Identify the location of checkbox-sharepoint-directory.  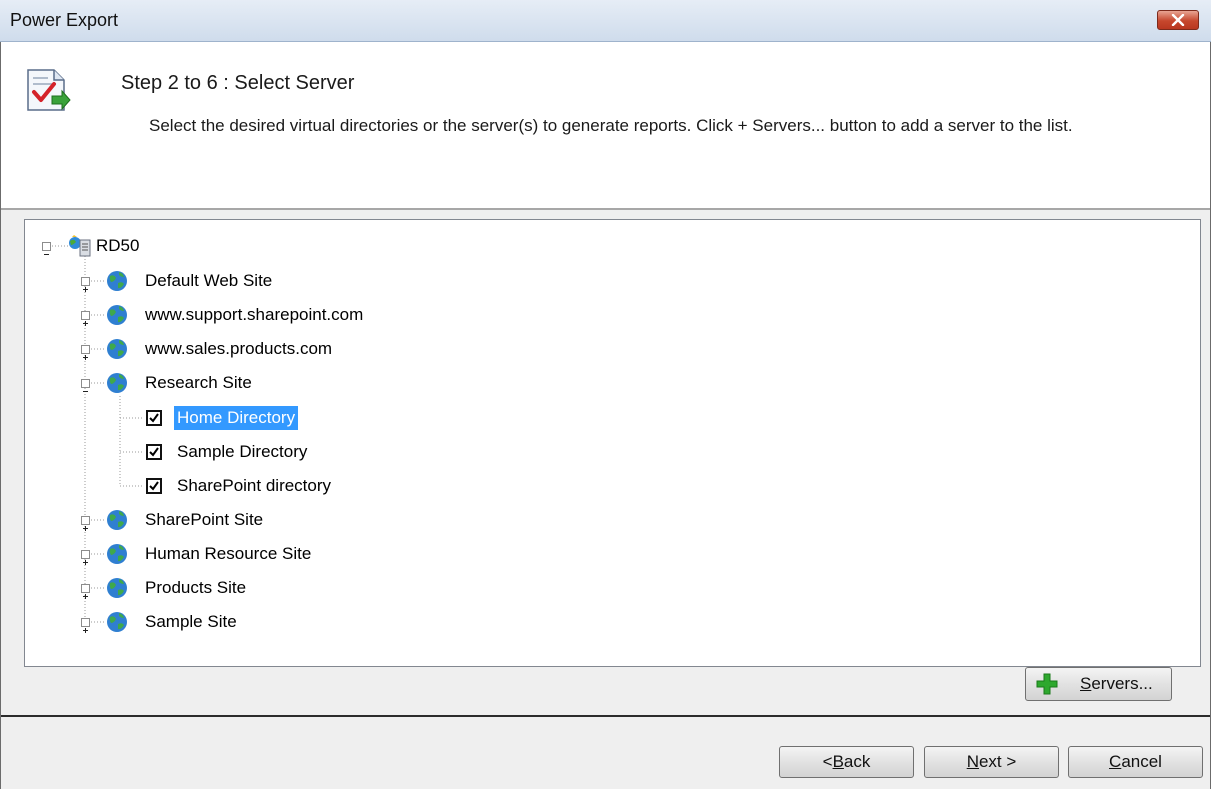
(154, 486).